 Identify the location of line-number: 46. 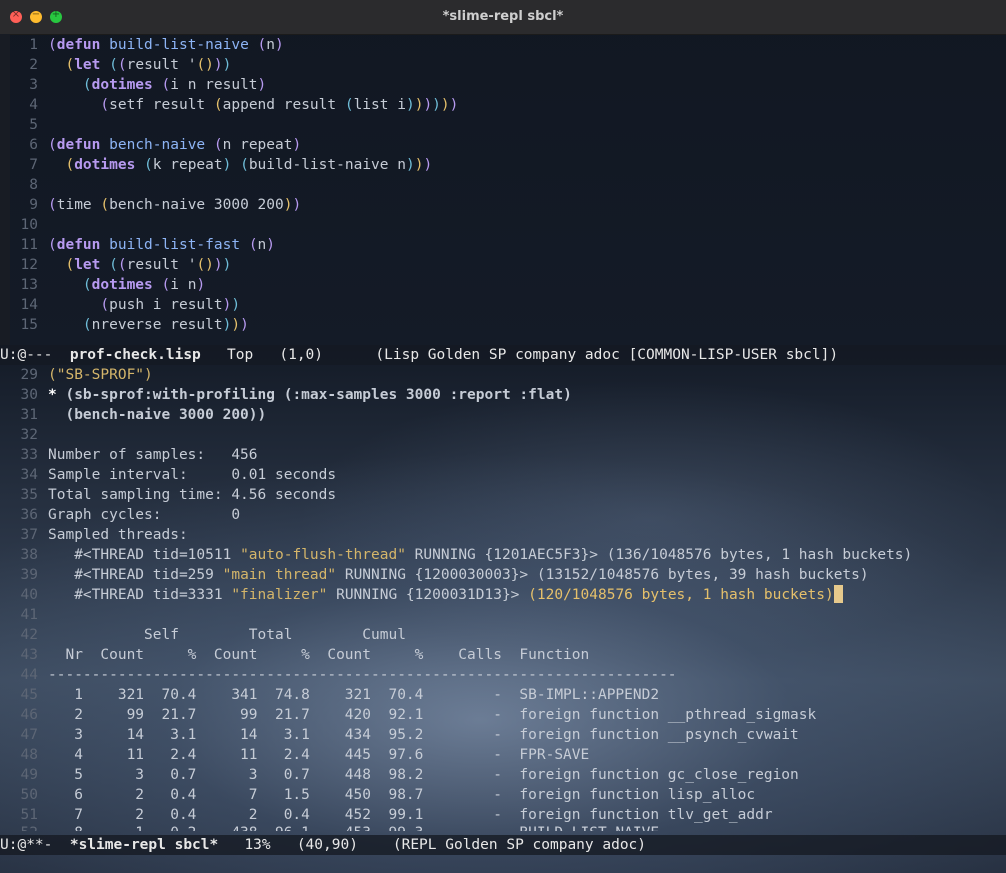
(29, 715).